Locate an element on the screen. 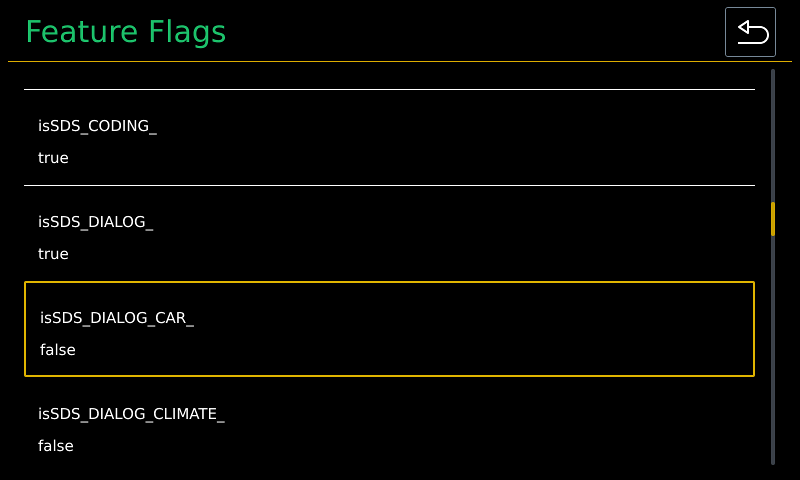 The height and width of the screenshot is (480, 800). flag-name: isSDS_CODING_ is located at coordinates (98, 126).